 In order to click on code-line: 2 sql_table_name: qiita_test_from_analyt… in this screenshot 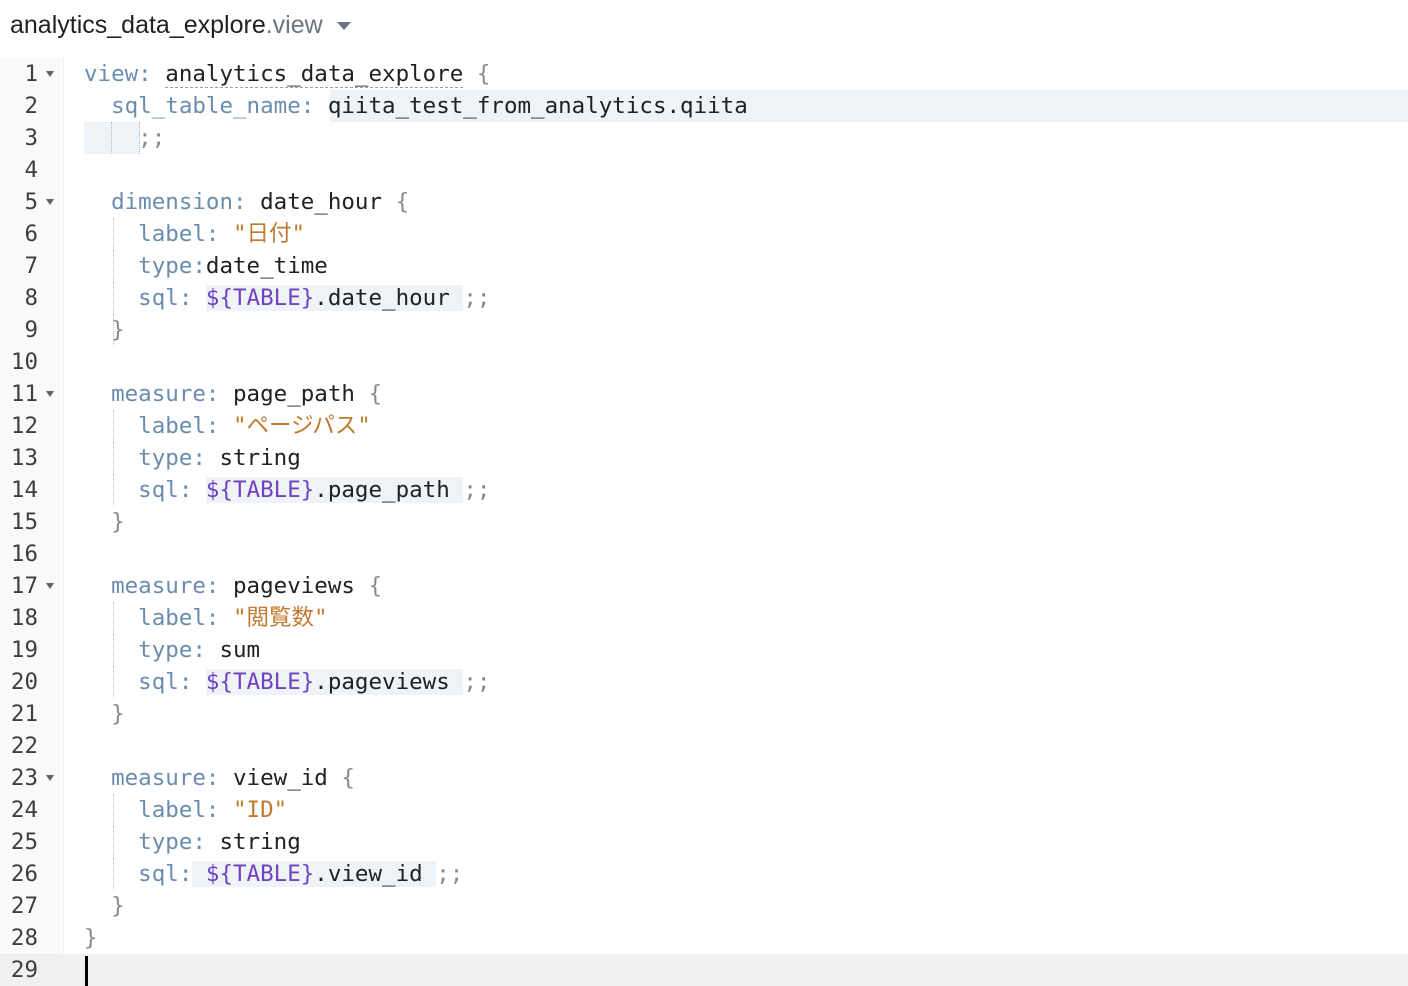, I will do `click(704, 106)`.